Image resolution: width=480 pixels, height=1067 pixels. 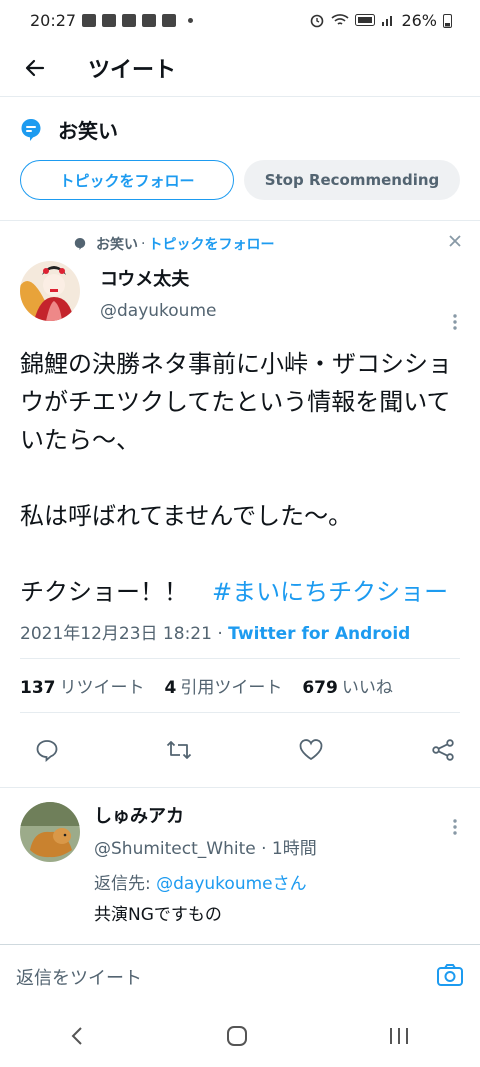 What do you see at coordinates (330, 592) in the screenshot?
I see `hashtag-link: #まいにちチクショー` at bounding box center [330, 592].